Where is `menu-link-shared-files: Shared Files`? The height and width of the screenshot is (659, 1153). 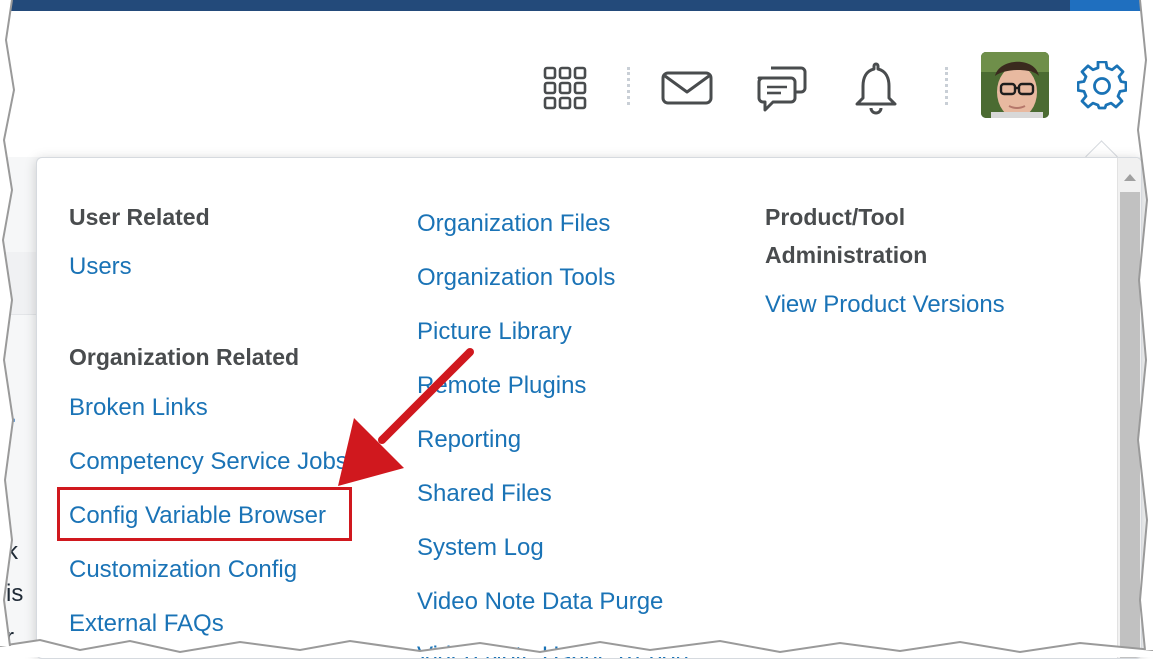 menu-link-shared-files: Shared Files is located at coordinates (484, 494).